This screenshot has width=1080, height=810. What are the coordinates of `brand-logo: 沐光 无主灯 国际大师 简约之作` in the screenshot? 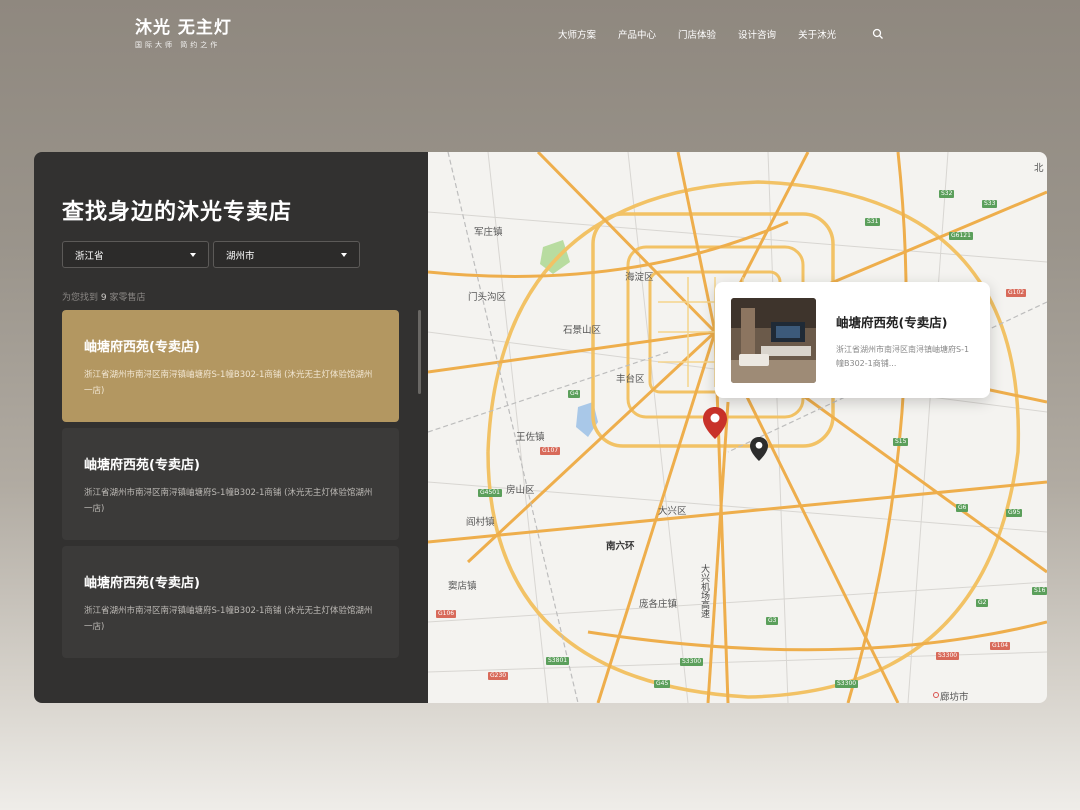 It's located at (183, 34).